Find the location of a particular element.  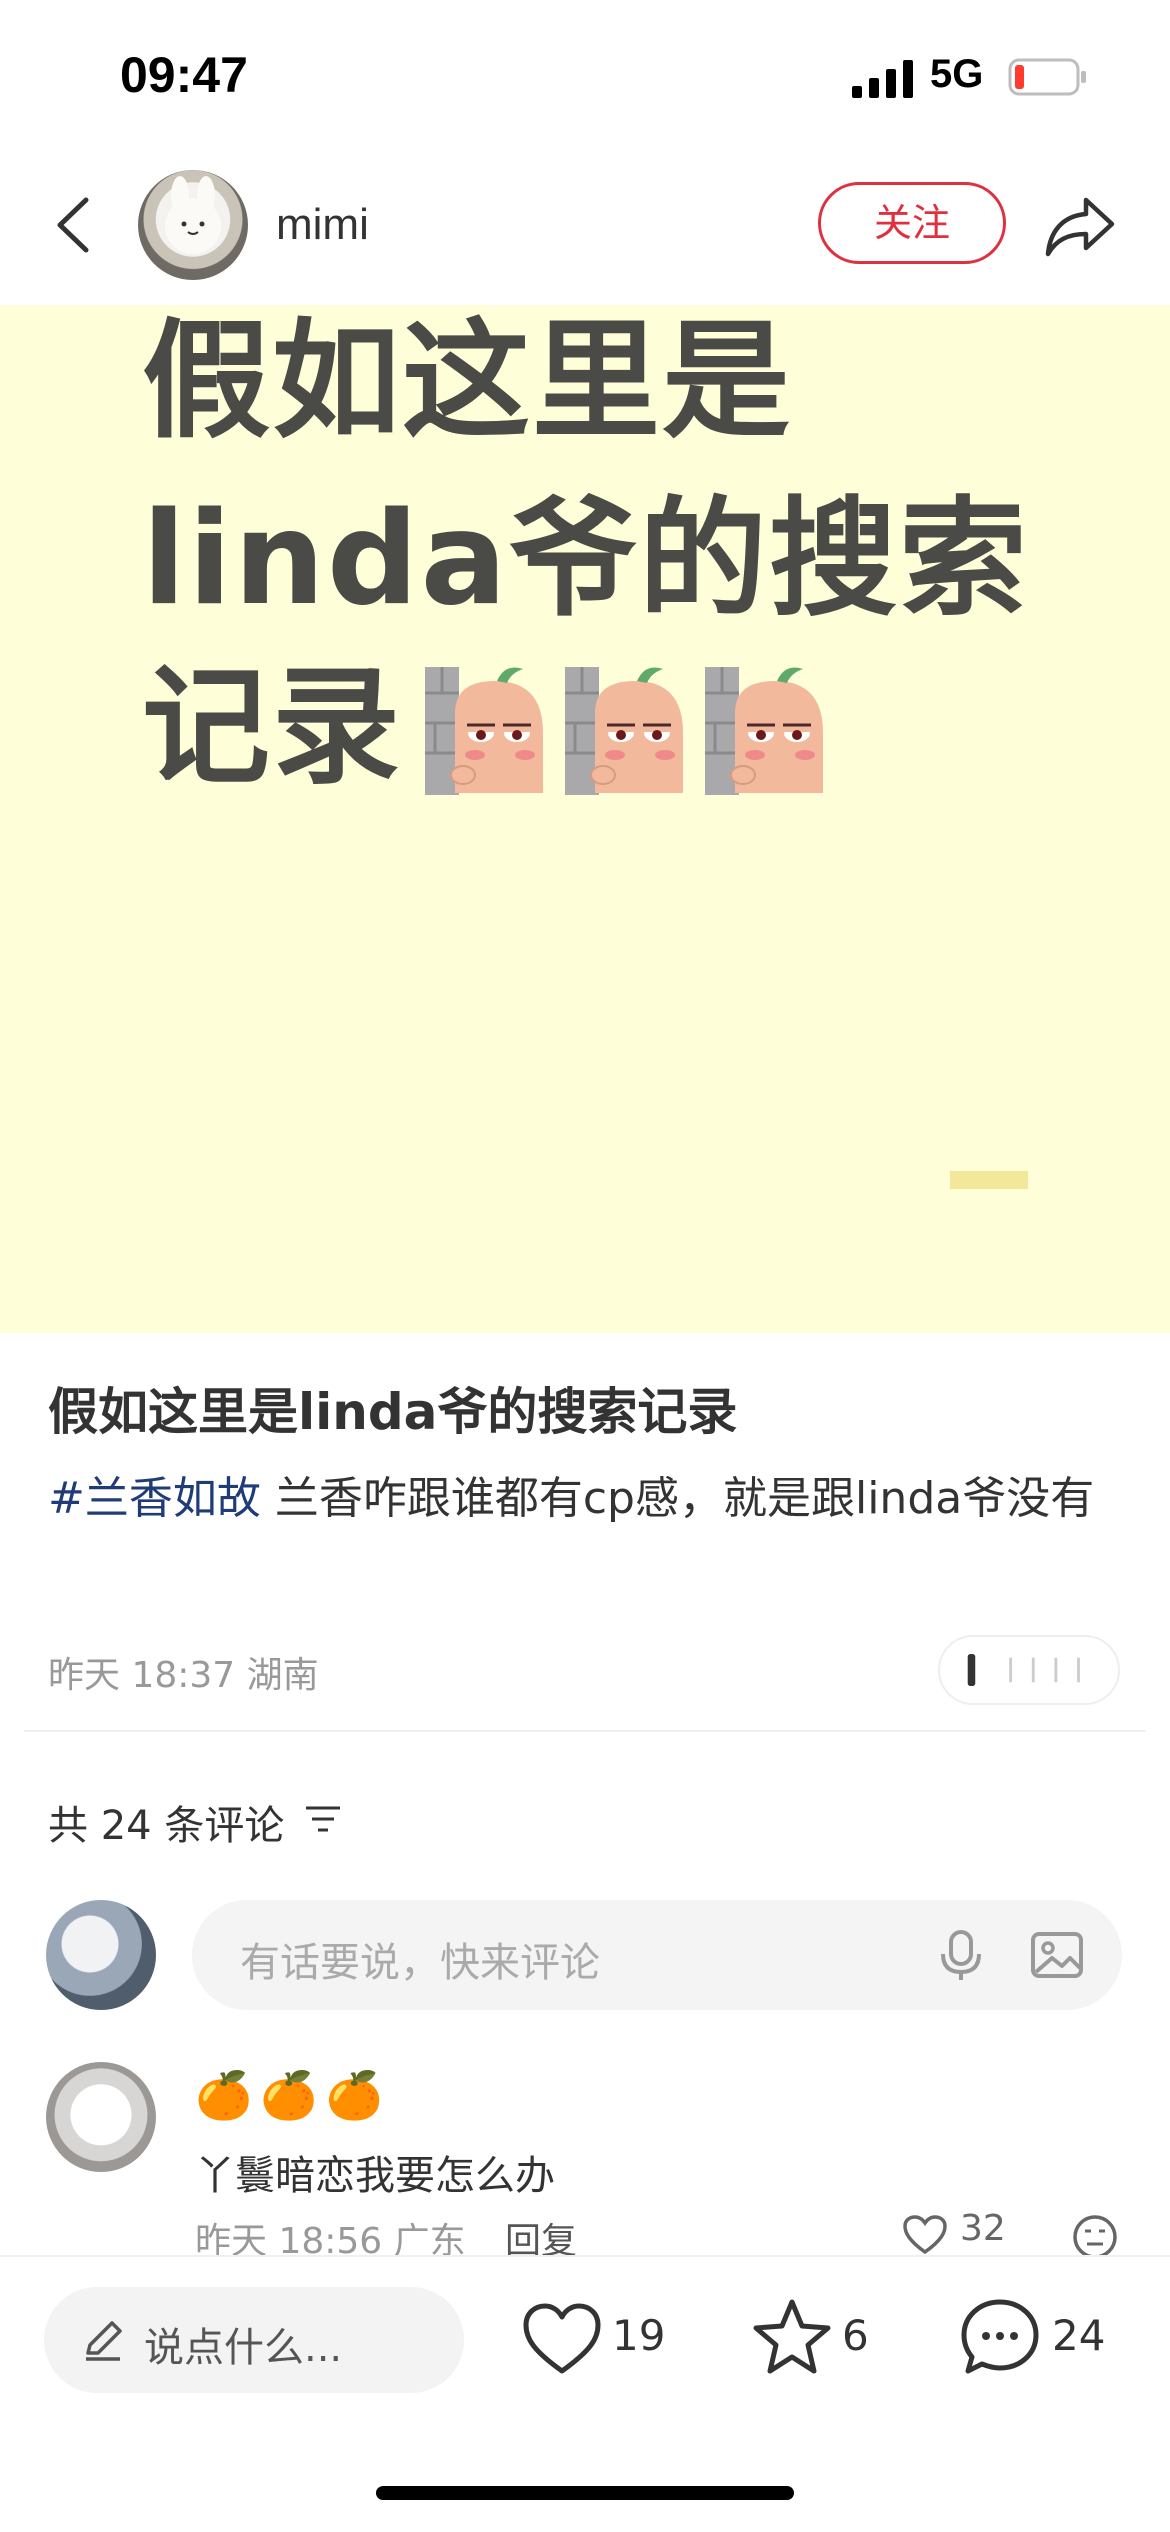

note-header: mimi 关注 is located at coordinates (585, 227).